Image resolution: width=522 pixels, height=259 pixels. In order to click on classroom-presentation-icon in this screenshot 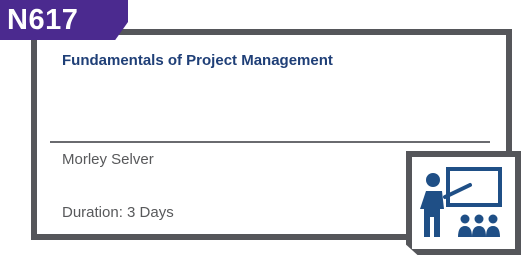, I will do `click(463, 203)`.